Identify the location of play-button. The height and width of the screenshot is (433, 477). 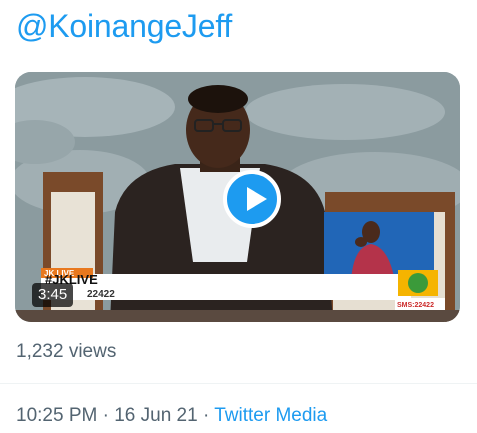
(252, 199).